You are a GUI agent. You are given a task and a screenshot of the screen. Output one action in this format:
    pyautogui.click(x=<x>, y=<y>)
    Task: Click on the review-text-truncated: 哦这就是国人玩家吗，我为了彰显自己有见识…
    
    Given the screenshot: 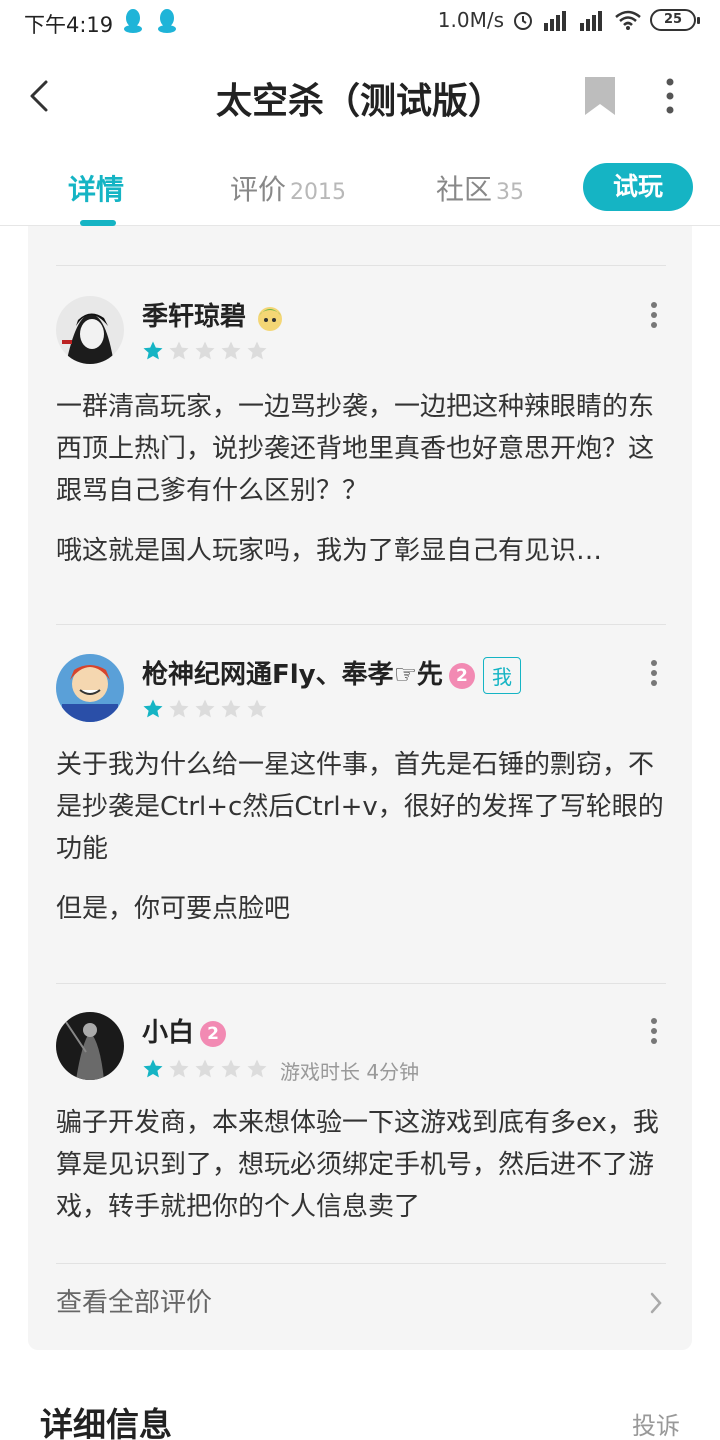 What is the action you would take?
    pyautogui.click(x=329, y=551)
    